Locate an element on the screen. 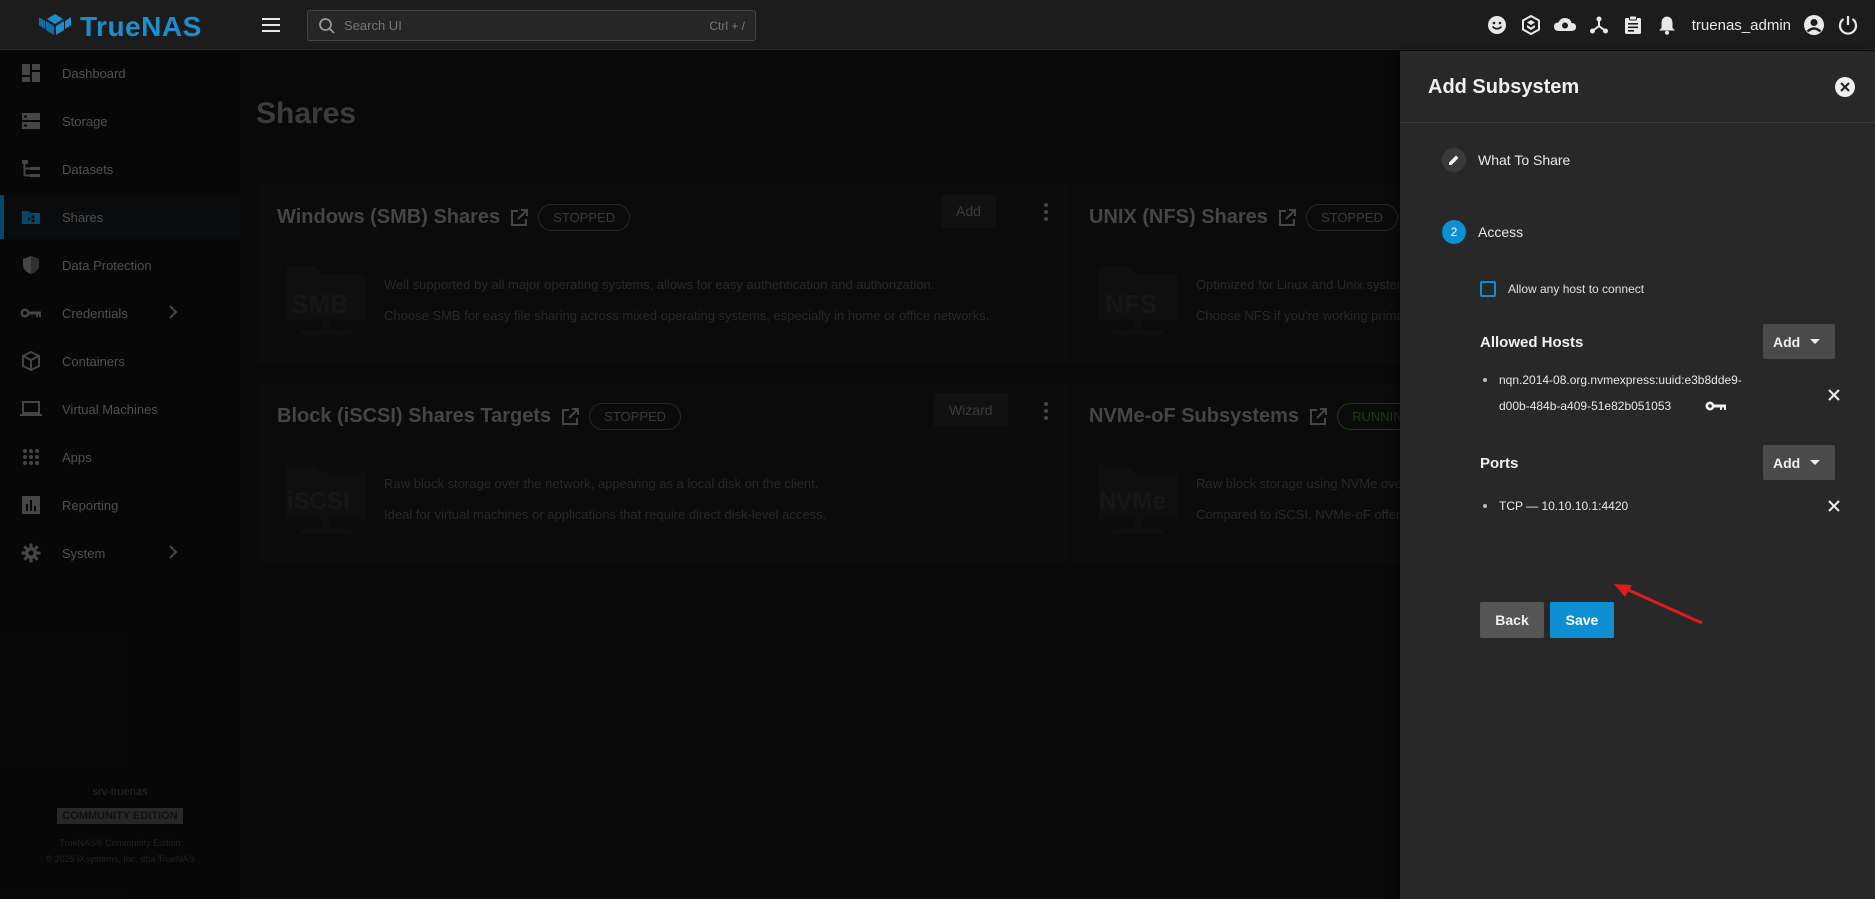 The image size is (1875, 899). card-title-text: Block (iSCSI) Shares Targets is located at coordinates (414, 416).